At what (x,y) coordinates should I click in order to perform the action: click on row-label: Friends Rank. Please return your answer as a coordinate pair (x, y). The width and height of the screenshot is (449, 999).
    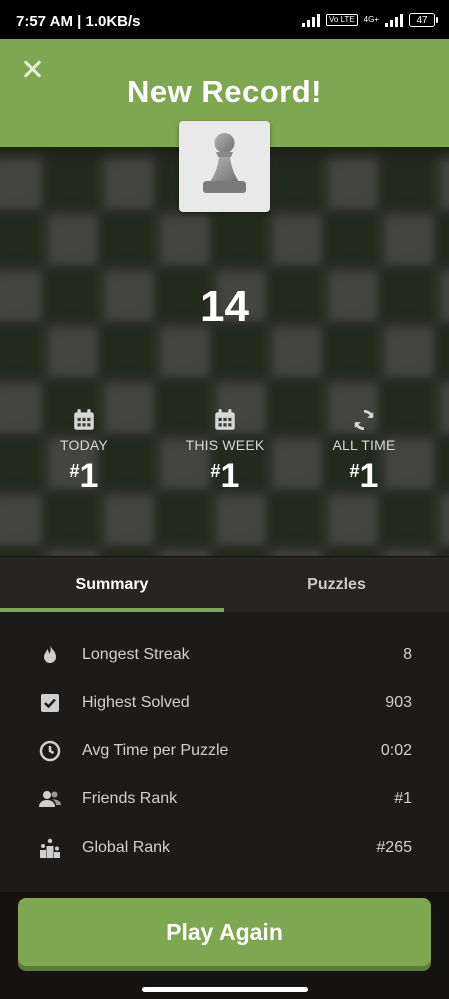
    Looking at the image, I should click on (130, 798).